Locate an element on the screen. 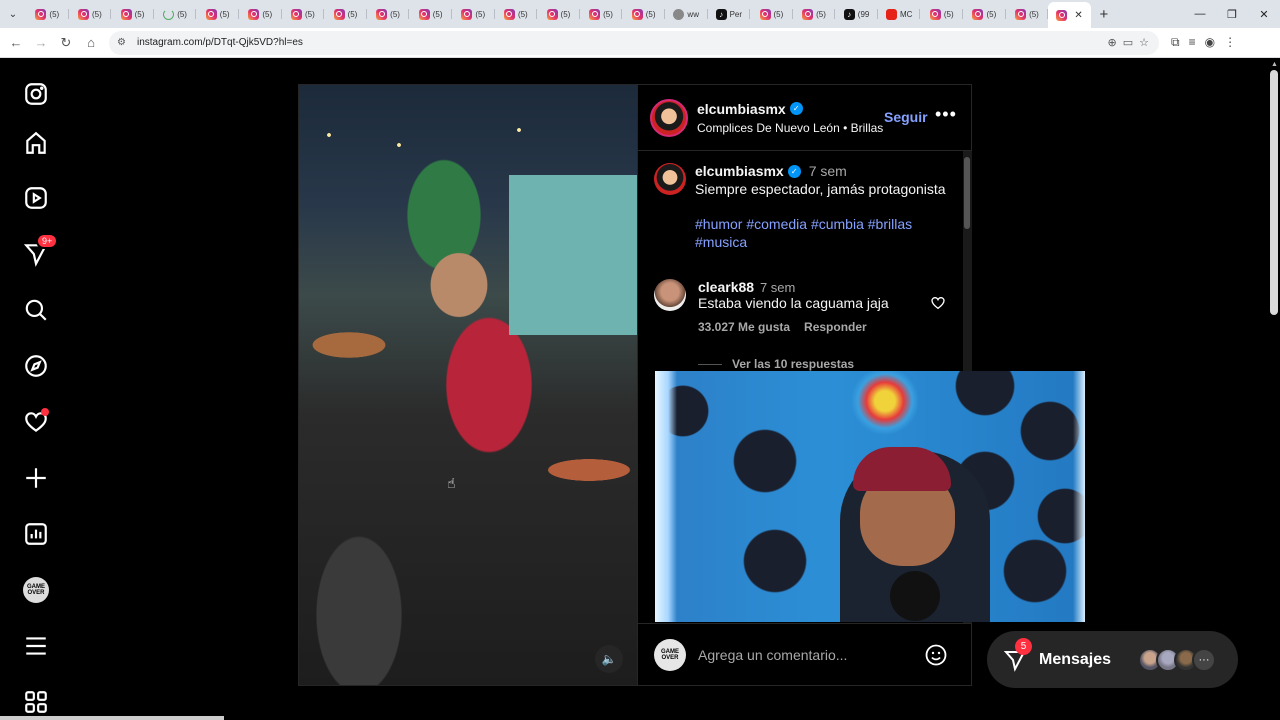 This screenshot has height=720, width=1280. zoom-icon: ⊕ is located at coordinates (1112, 42).